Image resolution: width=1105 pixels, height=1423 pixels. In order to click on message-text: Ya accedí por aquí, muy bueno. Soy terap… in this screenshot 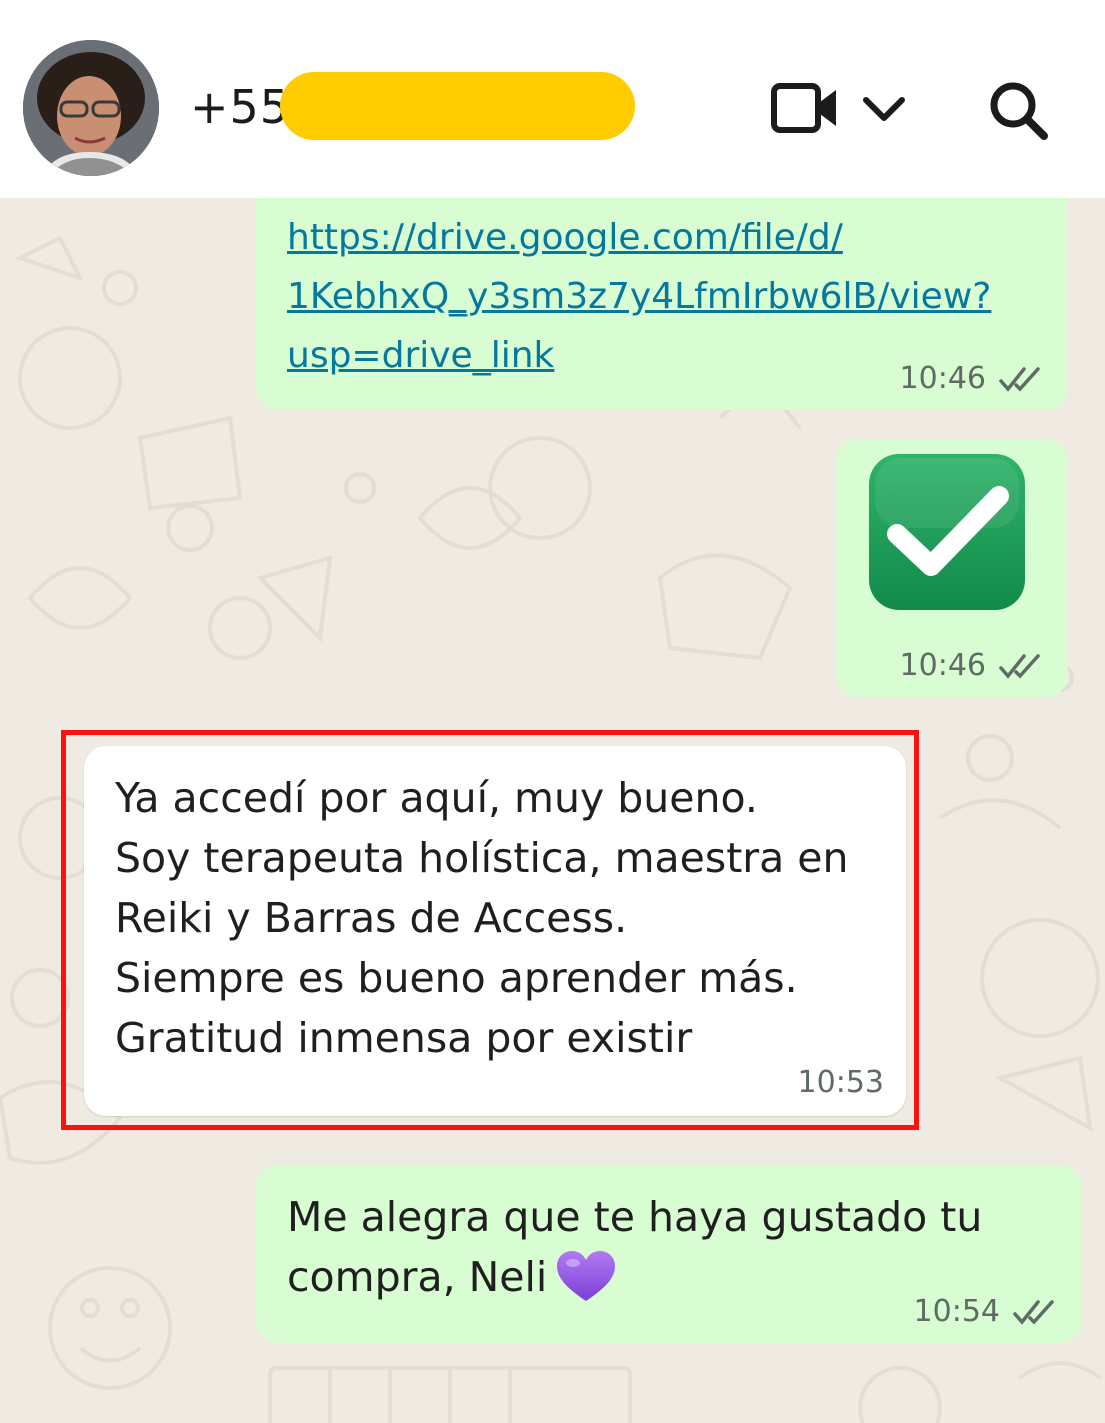, I will do `click(505, 918)`.